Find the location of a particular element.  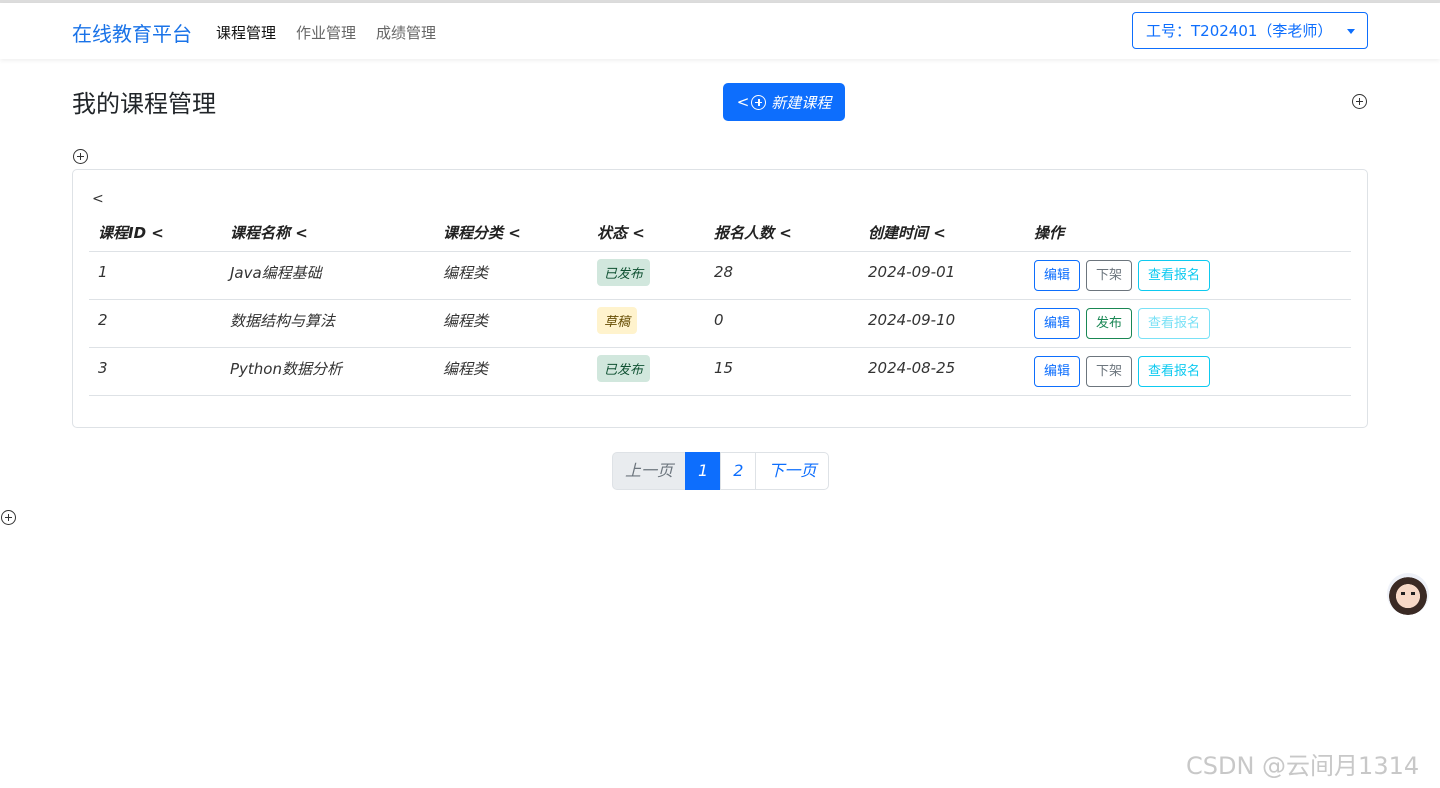

next-page-button: 下一页 is located at coordinates (792, 471).